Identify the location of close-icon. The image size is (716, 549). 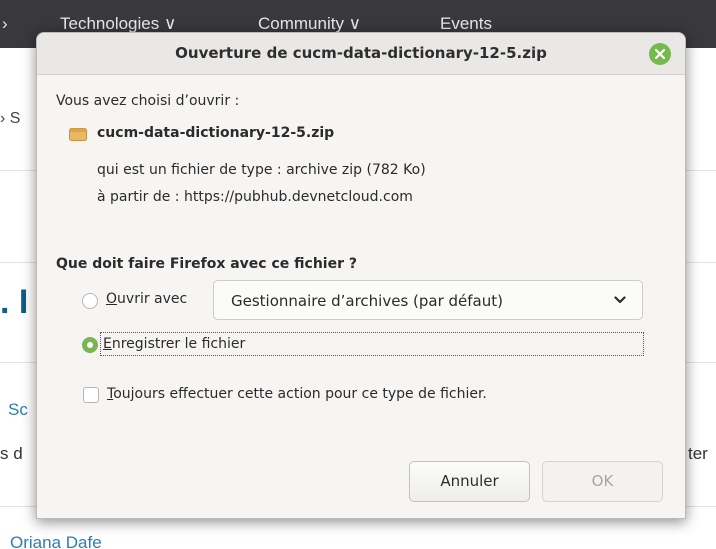
(660, 54).